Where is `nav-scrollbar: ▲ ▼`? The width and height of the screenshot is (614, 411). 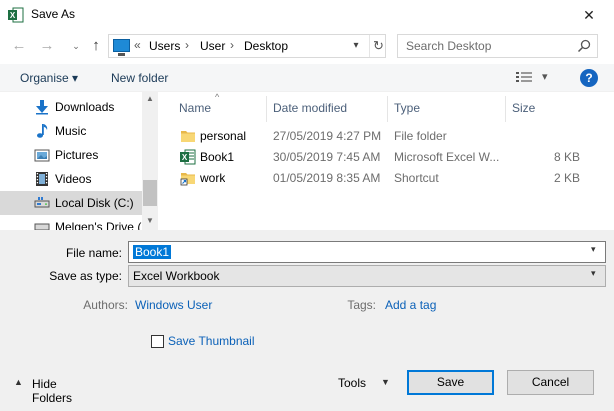 nav-scrollbar: ▲ ▼ is located at coordinates (150, 161).